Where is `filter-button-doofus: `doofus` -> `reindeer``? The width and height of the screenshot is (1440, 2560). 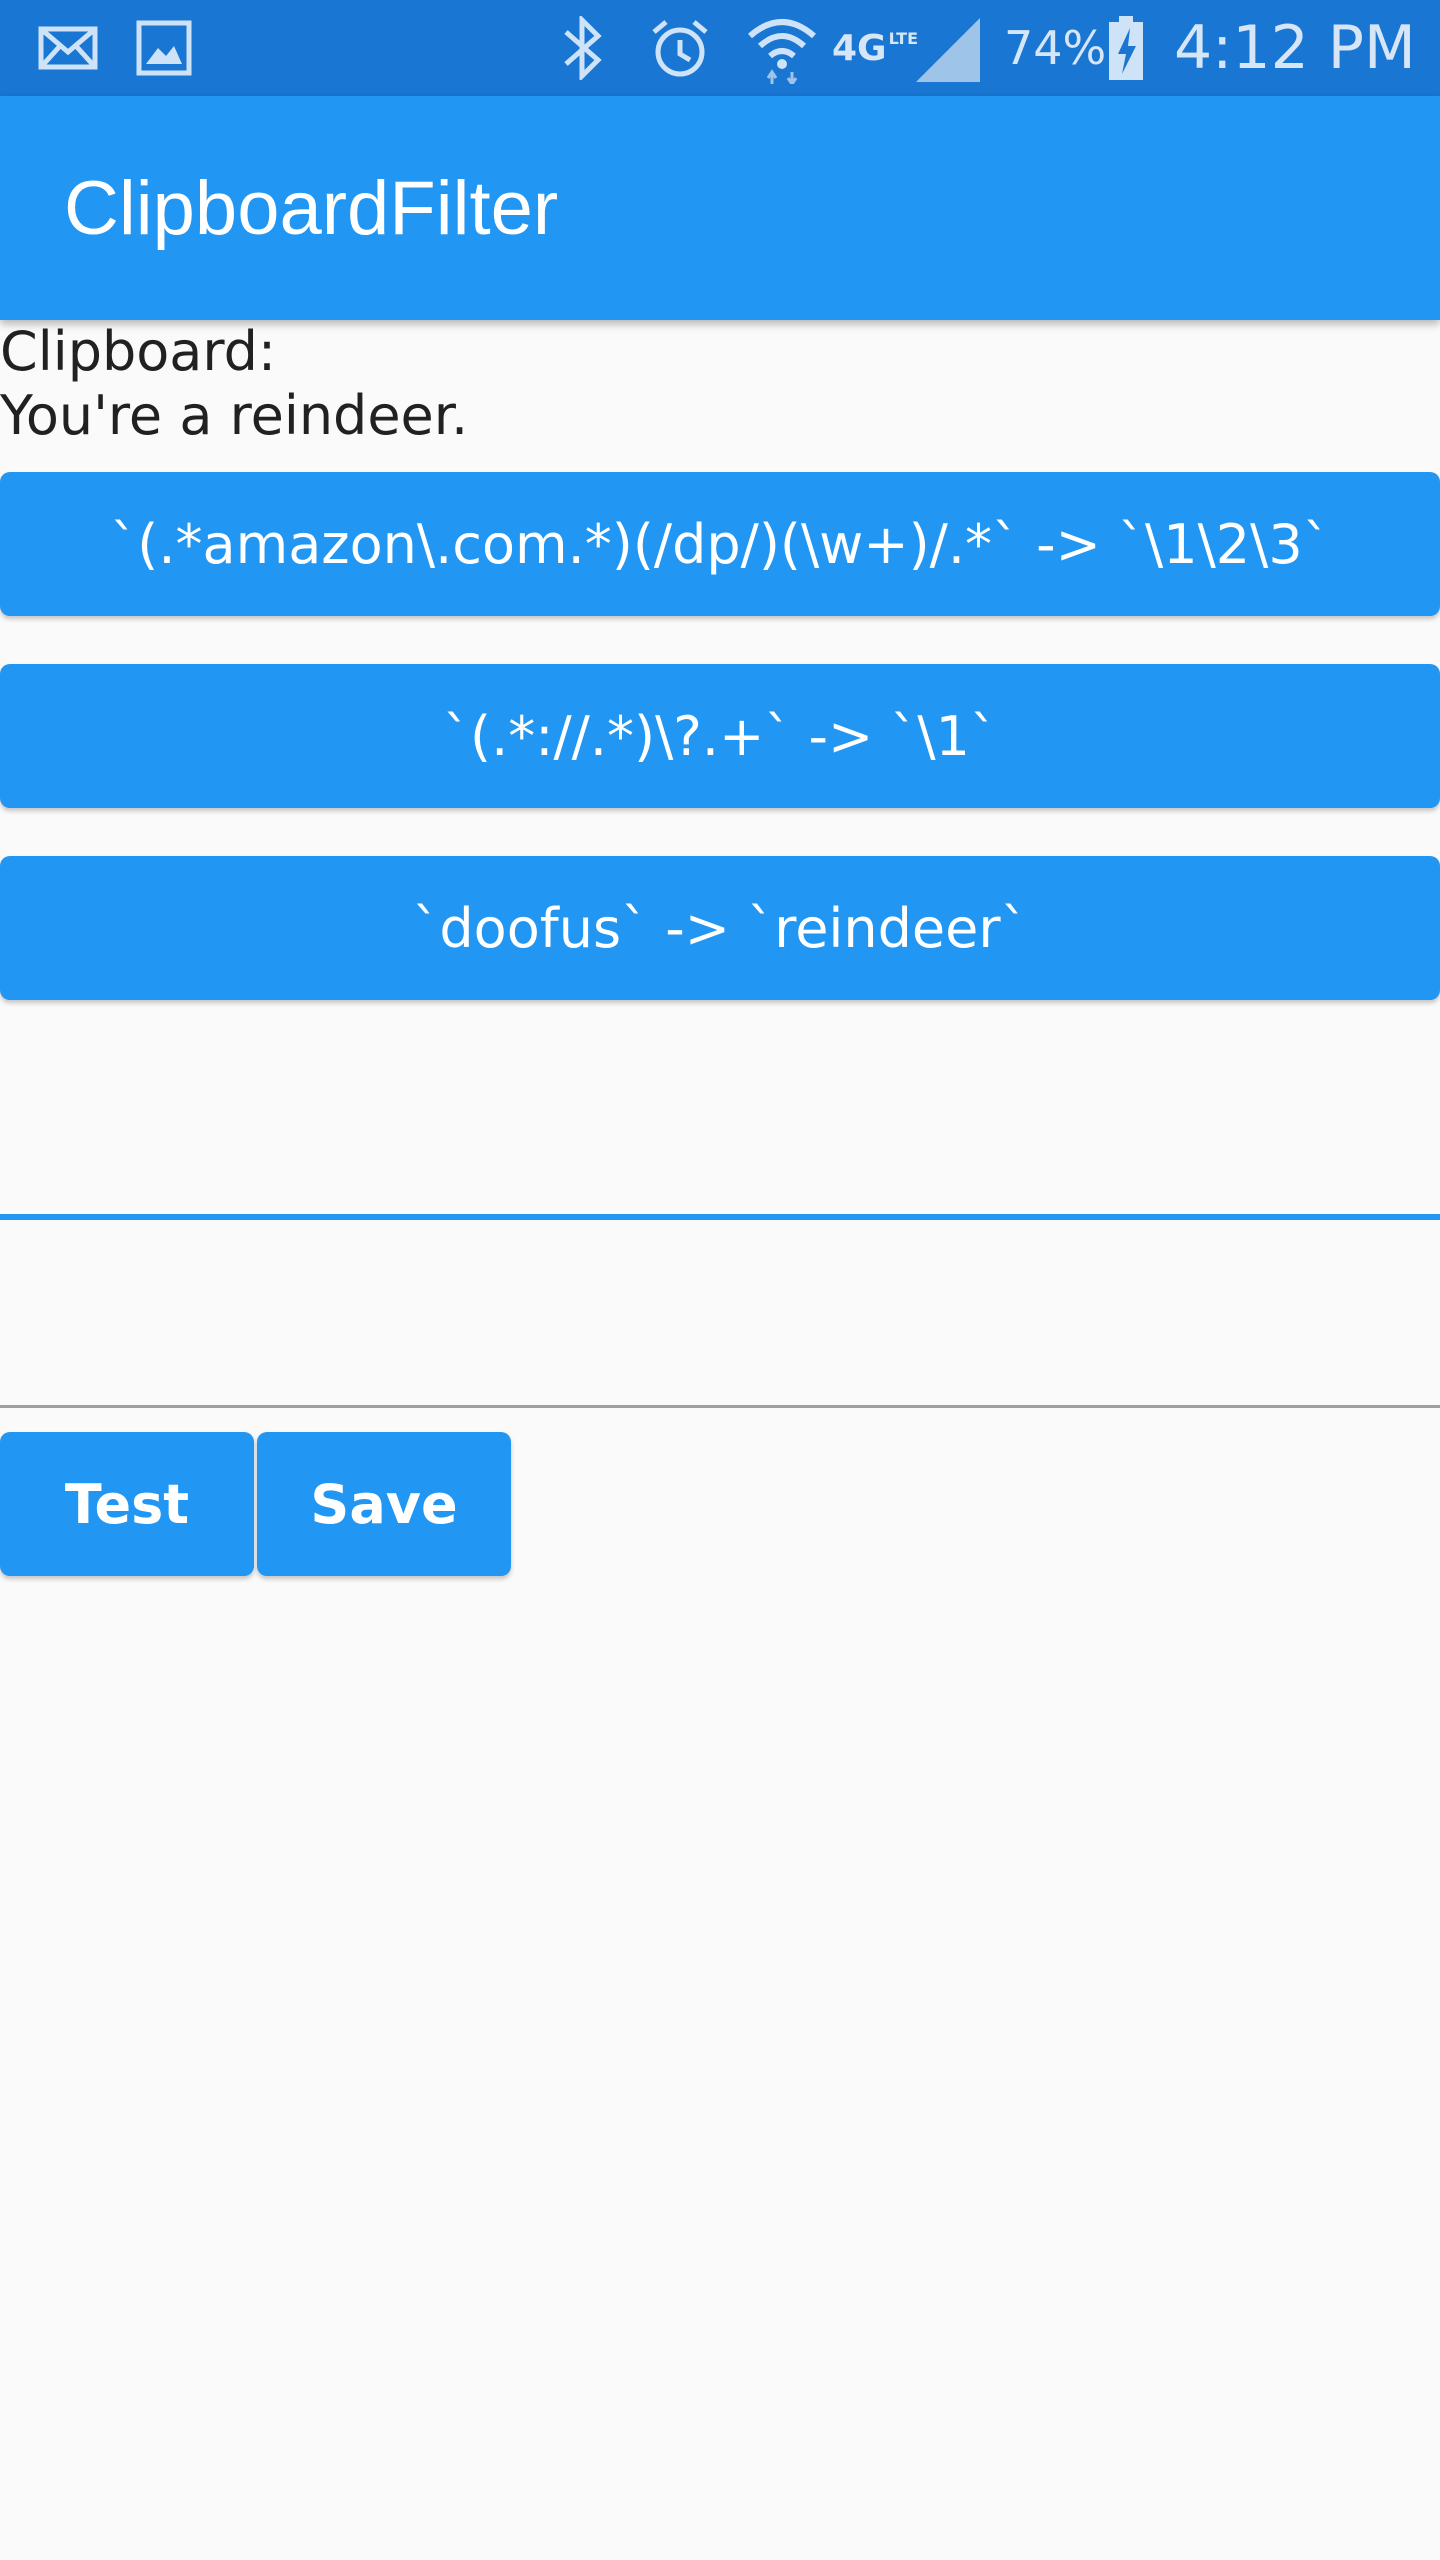 filter-button-doofus: `doofus` -> `reindeer` is located at coordinates (720, 928).